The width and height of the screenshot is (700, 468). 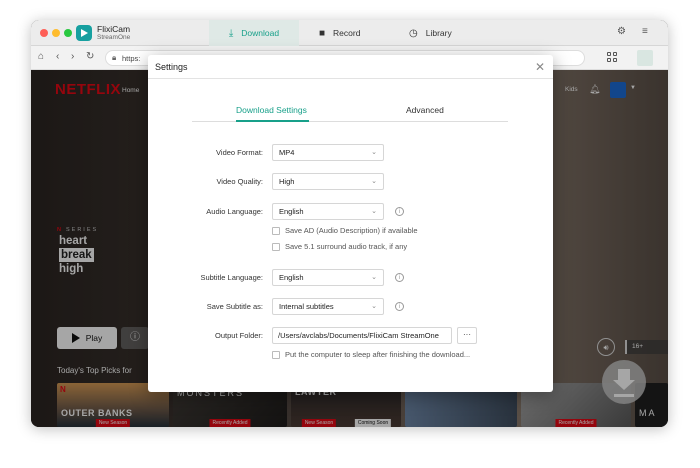 I want to click on video-format-select: MP4 ⌄, so click(x=328, y=152).